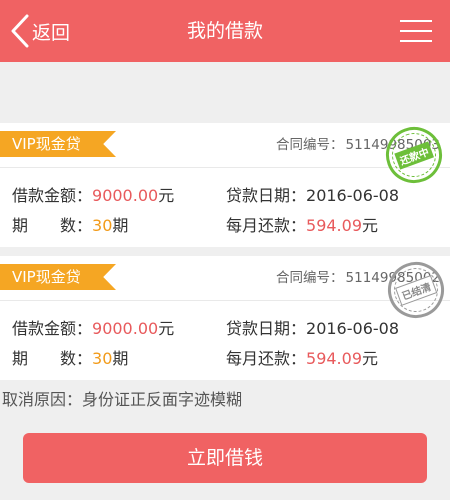 The width and height of the screenshot is (450, 500). I want to click on back-label: 返回, so click(51, 32).